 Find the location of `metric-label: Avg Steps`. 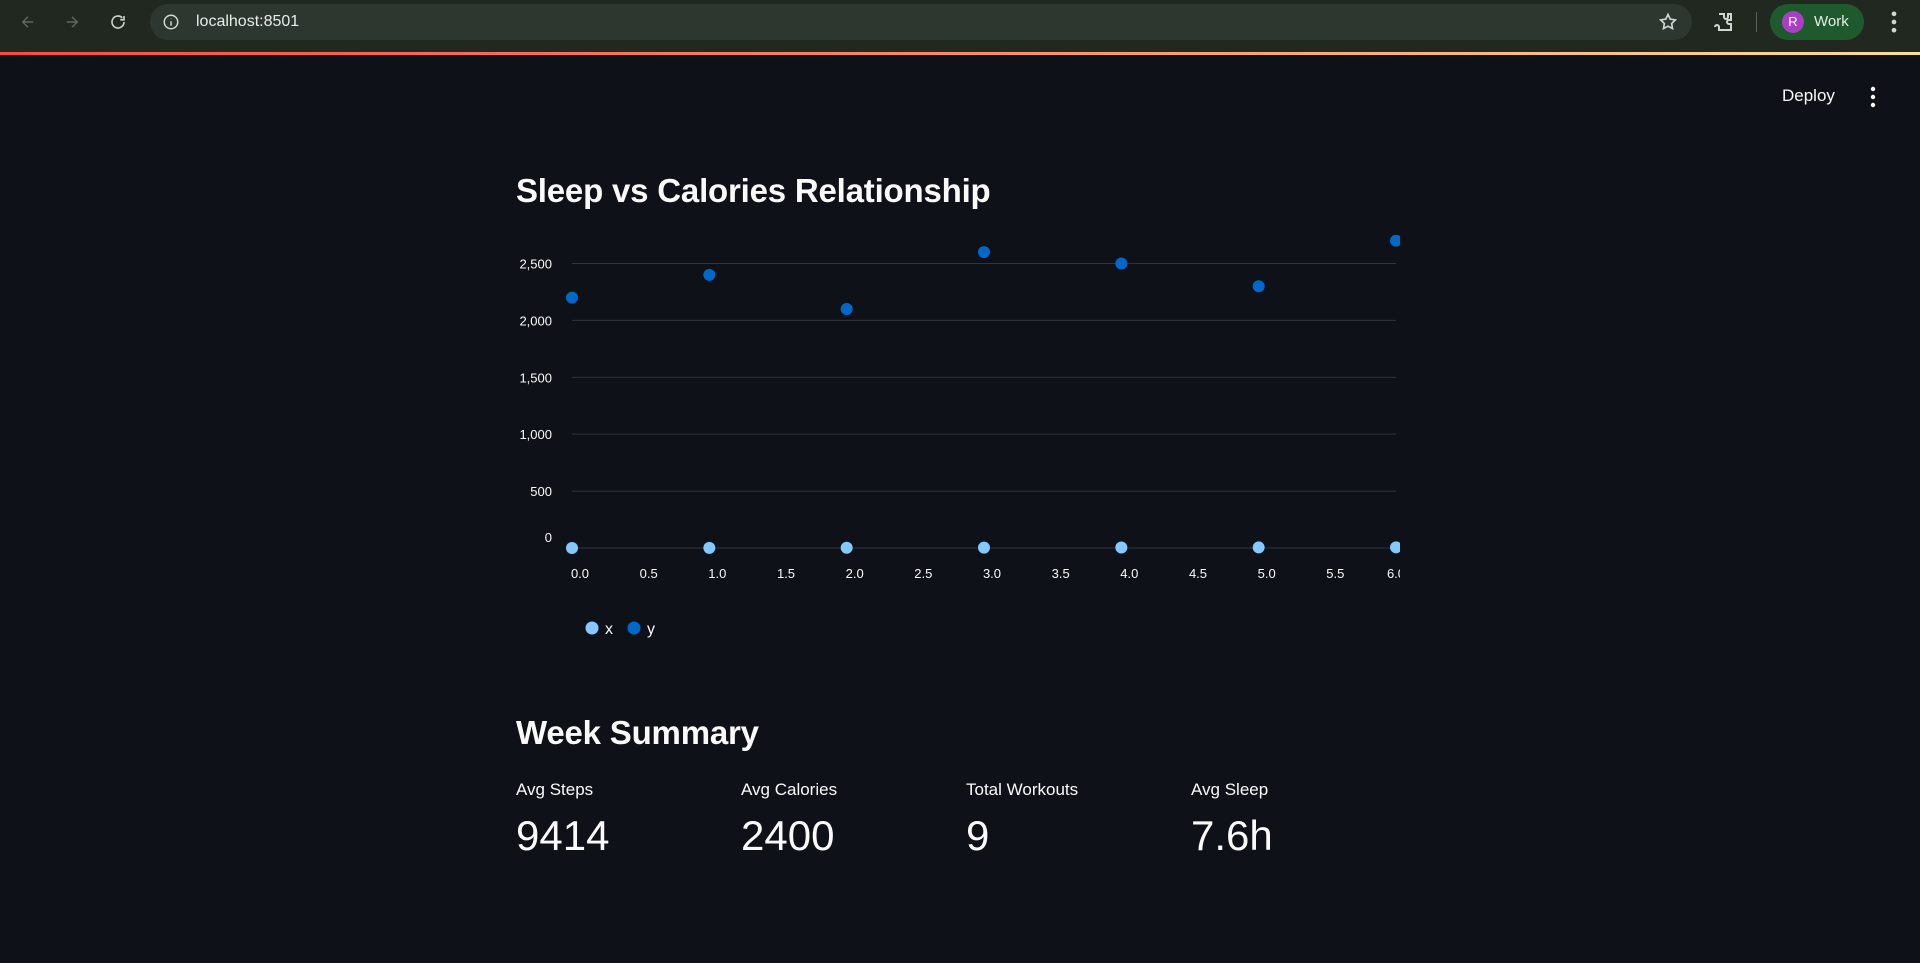

metric-label: Avg Steps is located at coordinates (555, 789).